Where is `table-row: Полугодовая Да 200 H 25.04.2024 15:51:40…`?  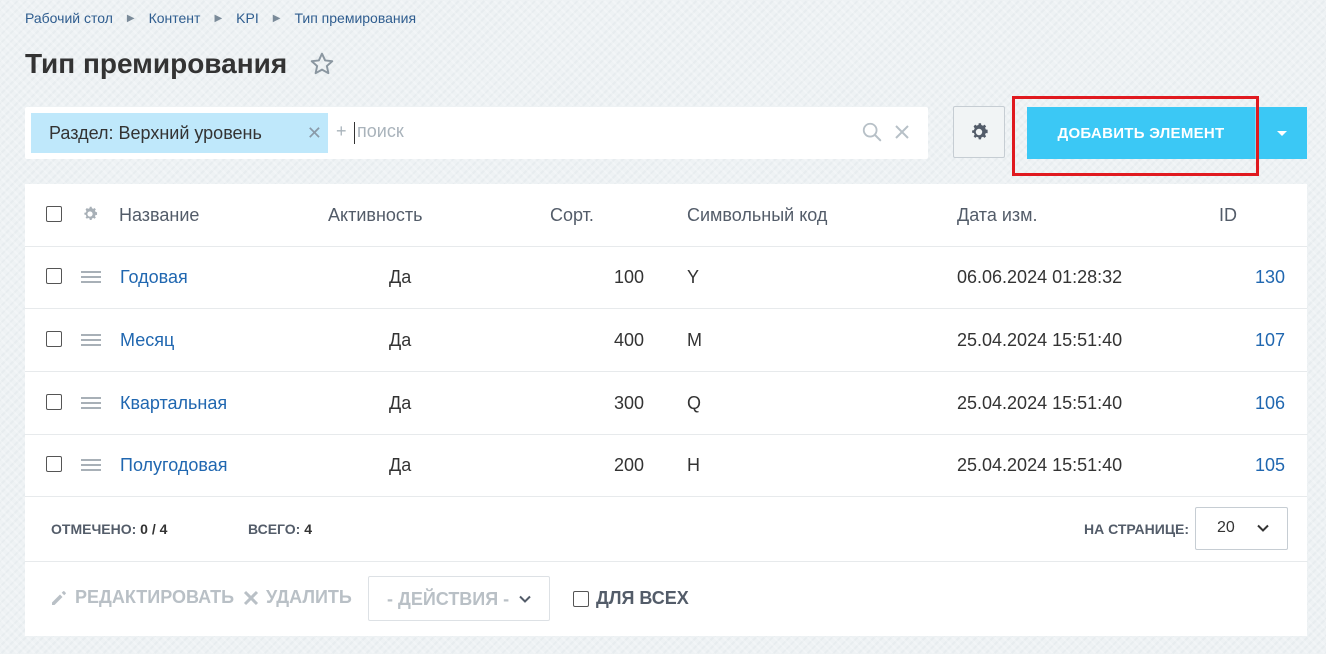 table-row: Полугодовая Да 200 H 25.04.2024 15:51:40… is located at coordinates (666, 465).